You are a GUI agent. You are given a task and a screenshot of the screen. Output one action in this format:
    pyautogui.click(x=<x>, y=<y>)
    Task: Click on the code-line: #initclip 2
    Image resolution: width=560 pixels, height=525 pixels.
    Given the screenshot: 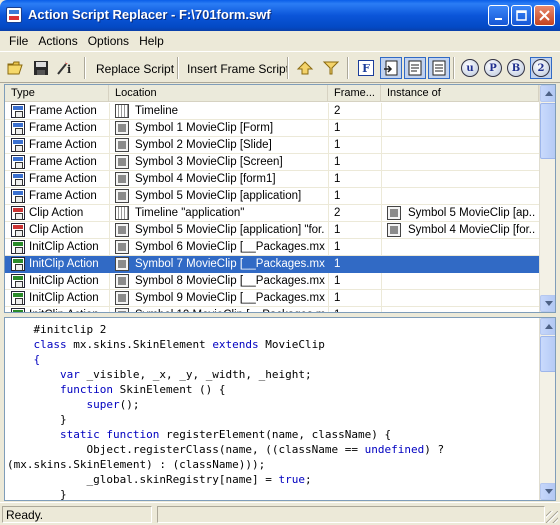 What is the action you would take?
    pyautogui.click(x=272, y=329)
    